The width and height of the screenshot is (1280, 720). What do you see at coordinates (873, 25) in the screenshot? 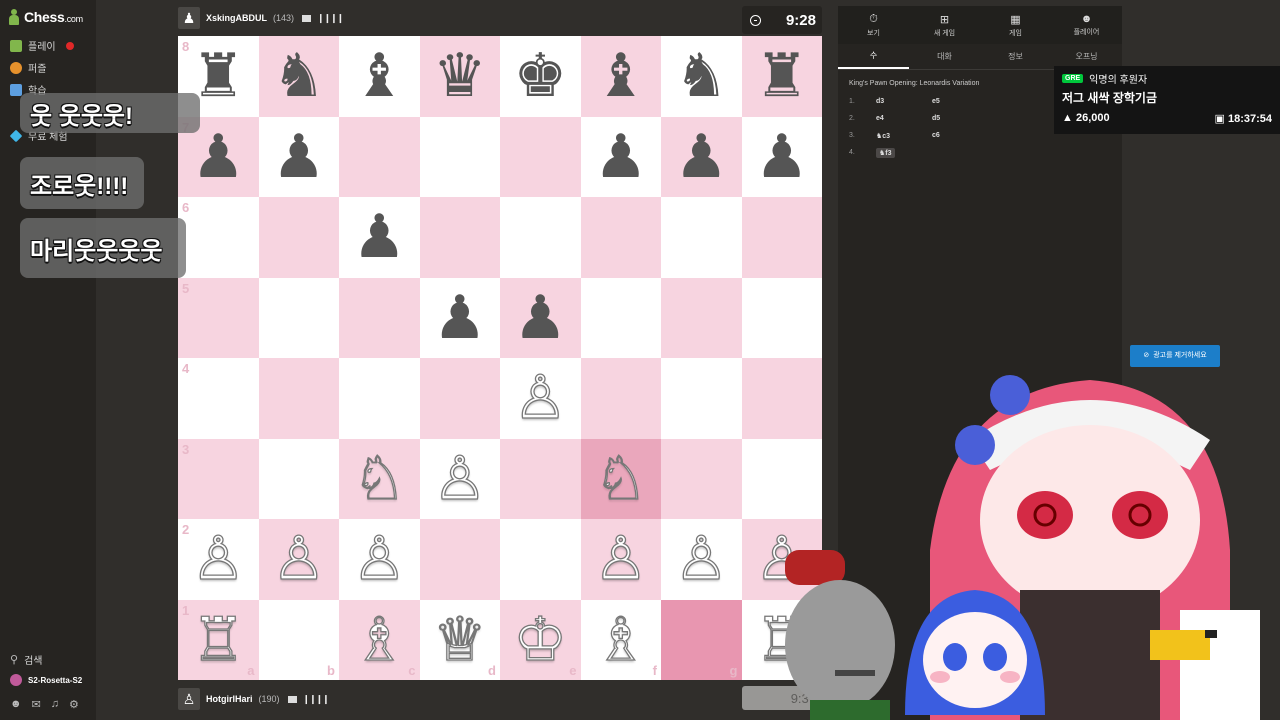
I see `tab-watch: ⏱ 보기` at bounding box center [873, 25].